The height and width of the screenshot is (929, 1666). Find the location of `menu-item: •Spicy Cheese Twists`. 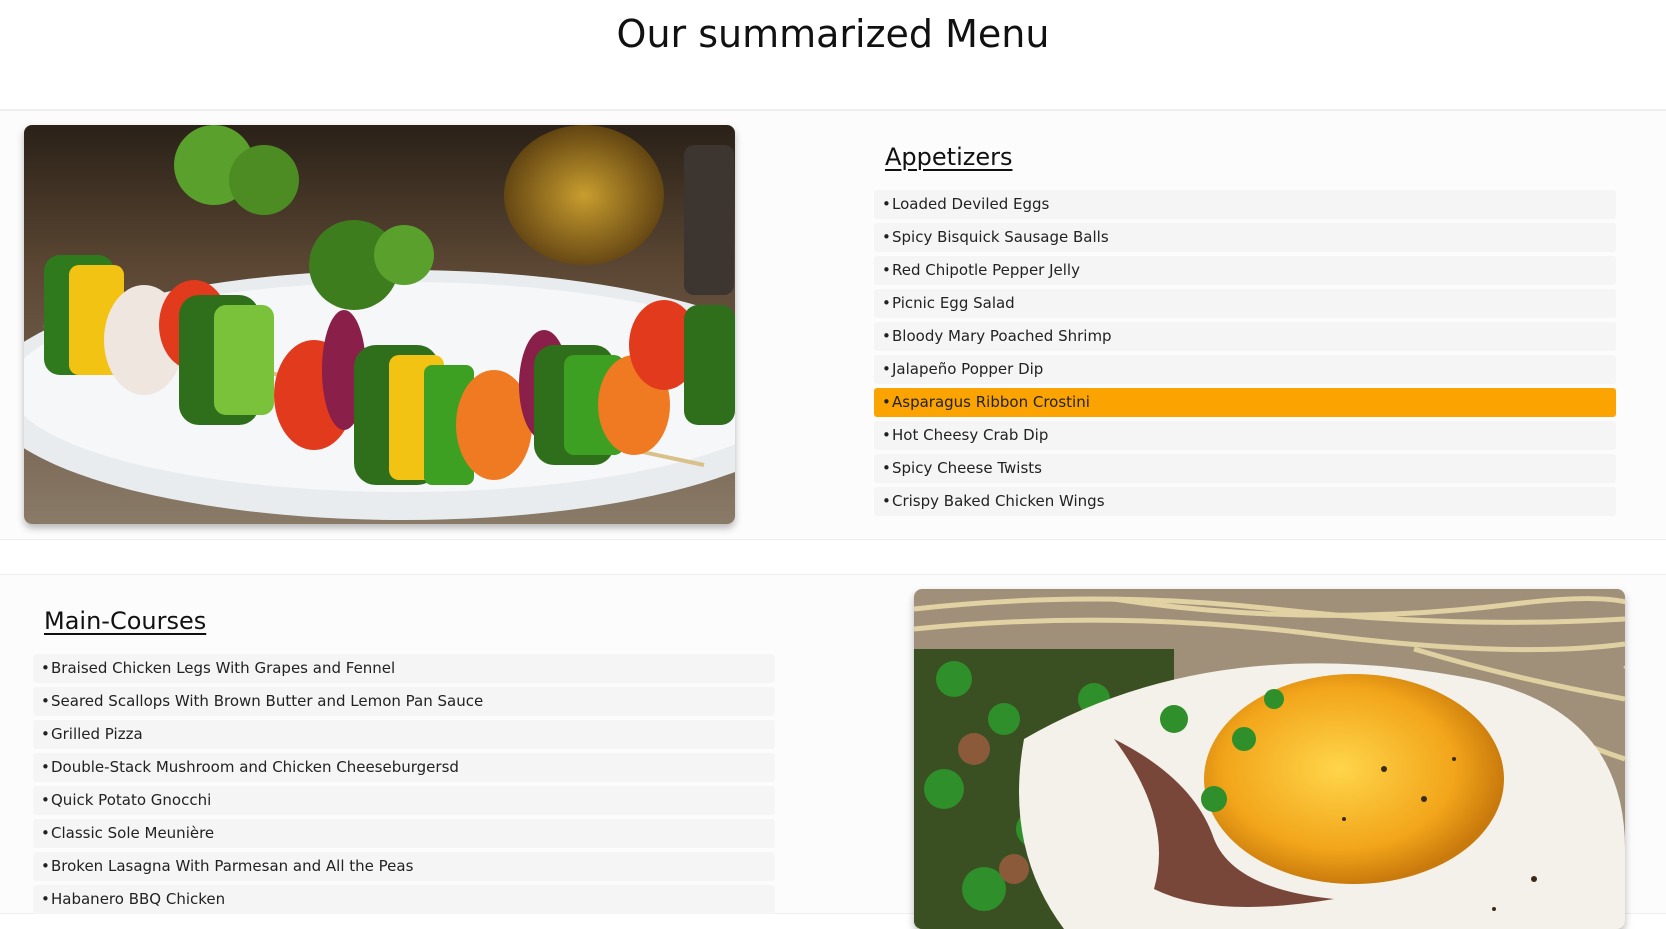

menu-item: •Spicy Cheese Twists is located at coordinates (1245, 468).